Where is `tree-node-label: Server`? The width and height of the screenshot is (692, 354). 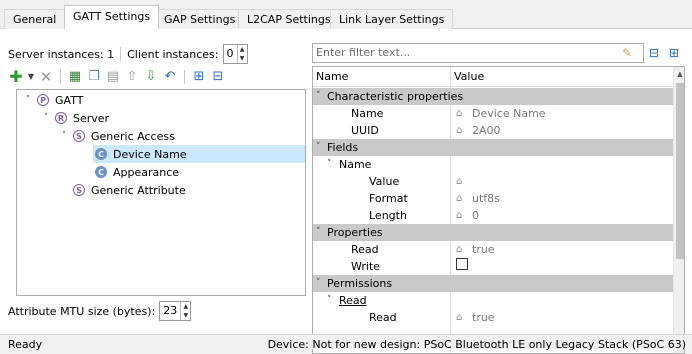 tree-node-label: Server is located at coordinates (91, 118).